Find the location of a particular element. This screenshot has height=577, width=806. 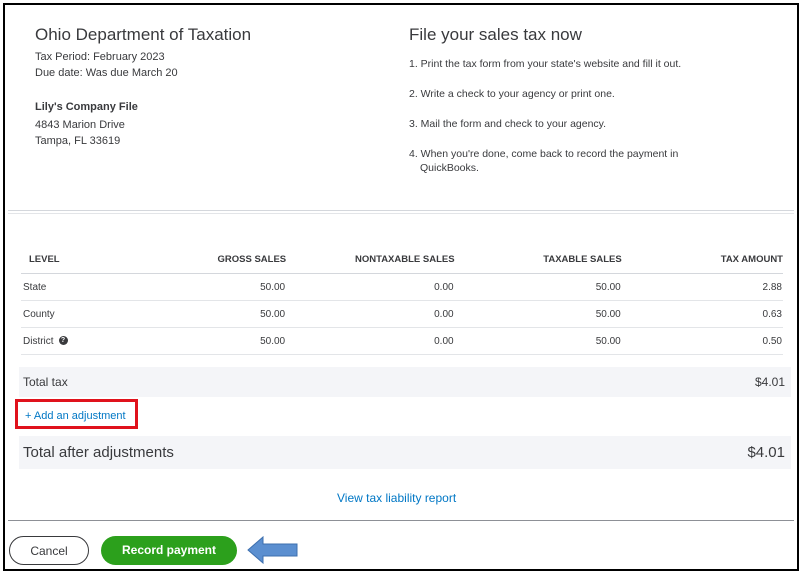

instructions-title: File your sales tax now is located at coordinates (495, 34).